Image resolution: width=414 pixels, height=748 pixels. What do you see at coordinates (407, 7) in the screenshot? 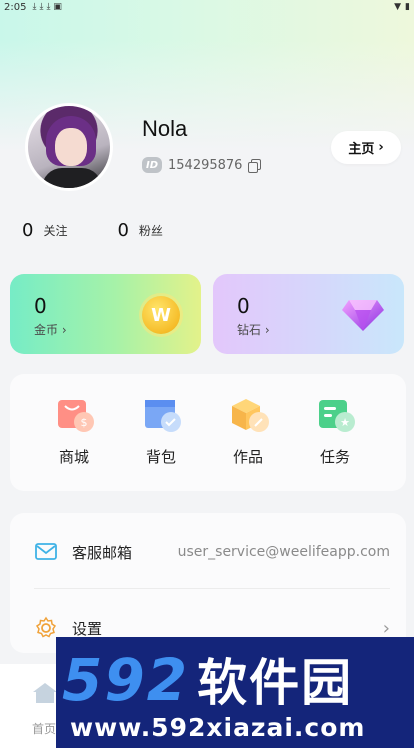
I see `battery-icon: ▮` at bounding box center [407, 7].